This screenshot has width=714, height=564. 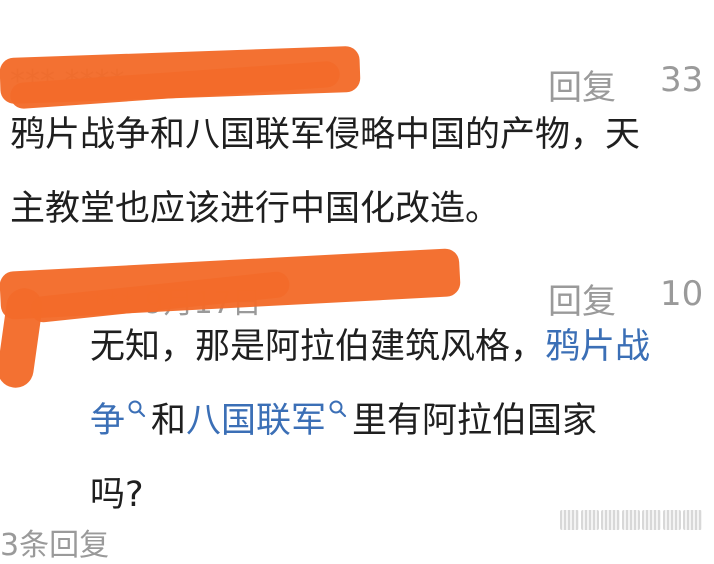 I want to click on comment-text-line: 无知，那是阿拉伯建筑风格，鸦片战, so click(x=402, y=347).